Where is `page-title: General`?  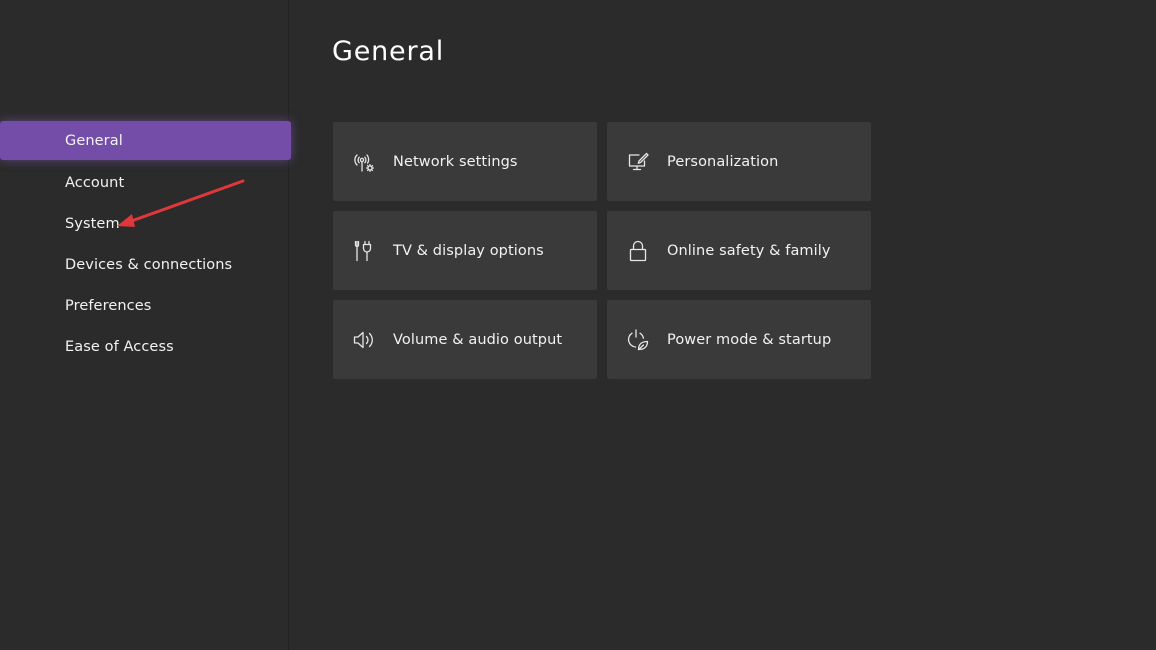 page-title: General is located at coordinates (388, 51).